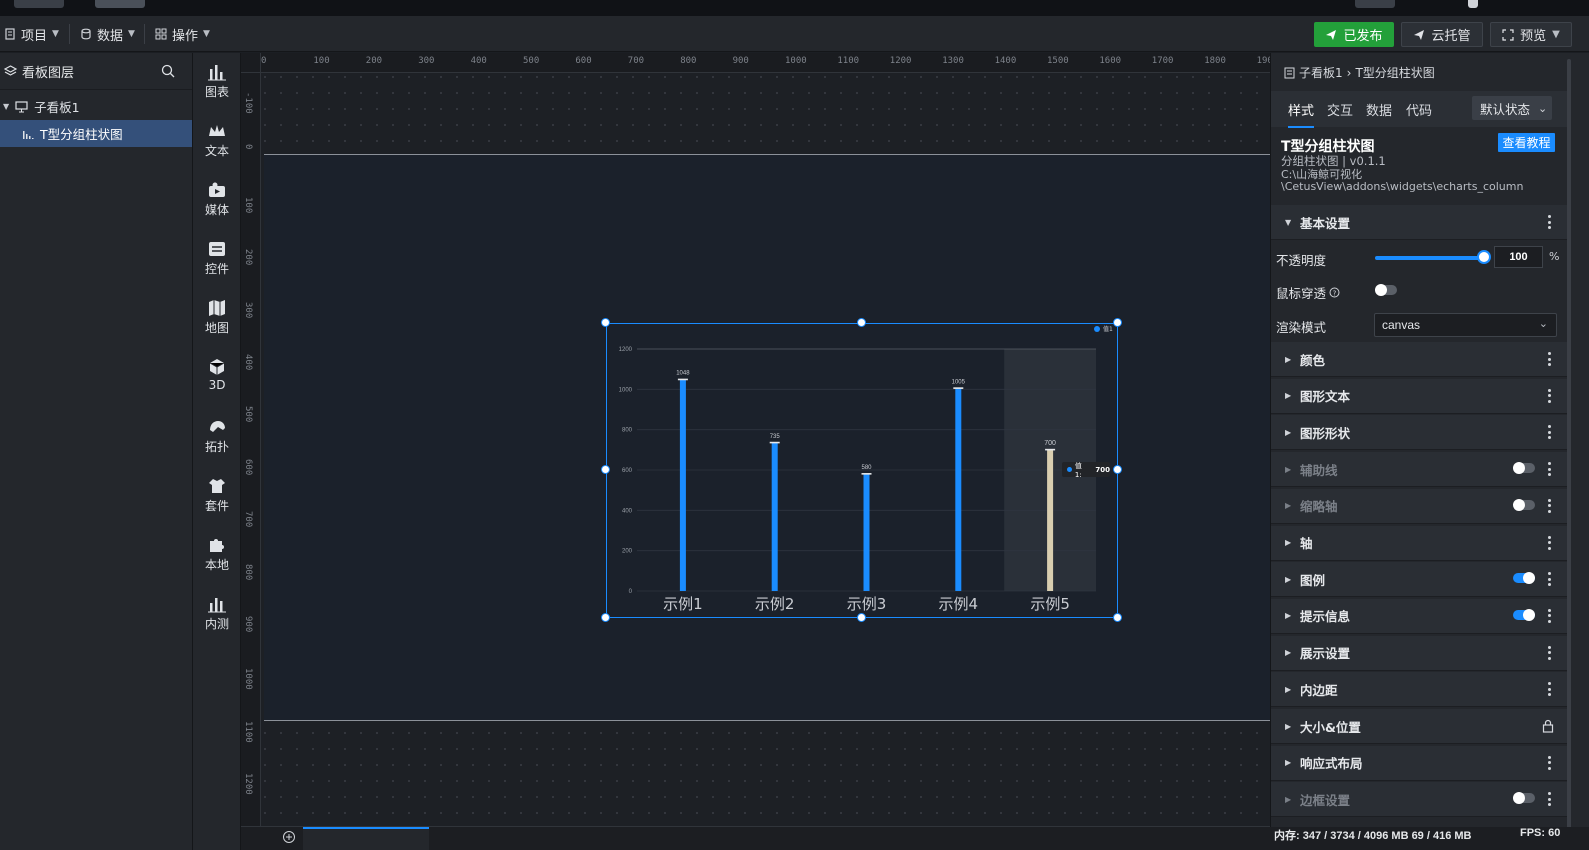  What do you see at coordinates (1419, 470) in the screenshot?
I see `section-item: ▶ 辅助线` at bounding box center [1419, 470].